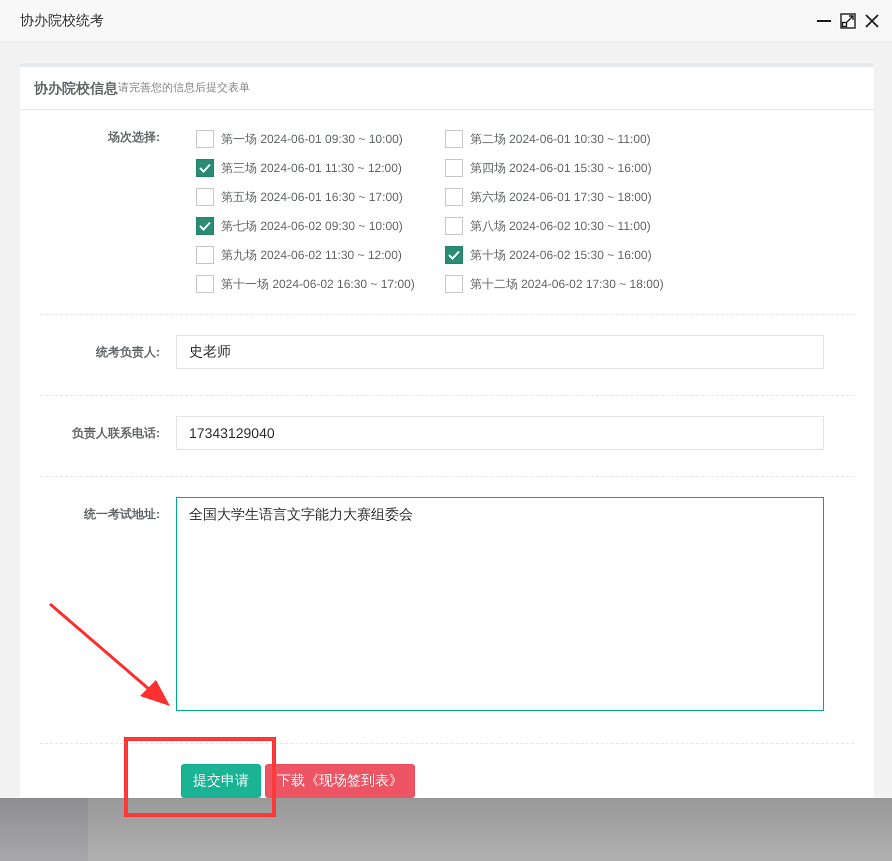  Describe the element at coordinates (311, 255) in the screenshot. I see `checkbox-label: 第九场 2024-06-02 11:30 ~ 12:00)` at that location.